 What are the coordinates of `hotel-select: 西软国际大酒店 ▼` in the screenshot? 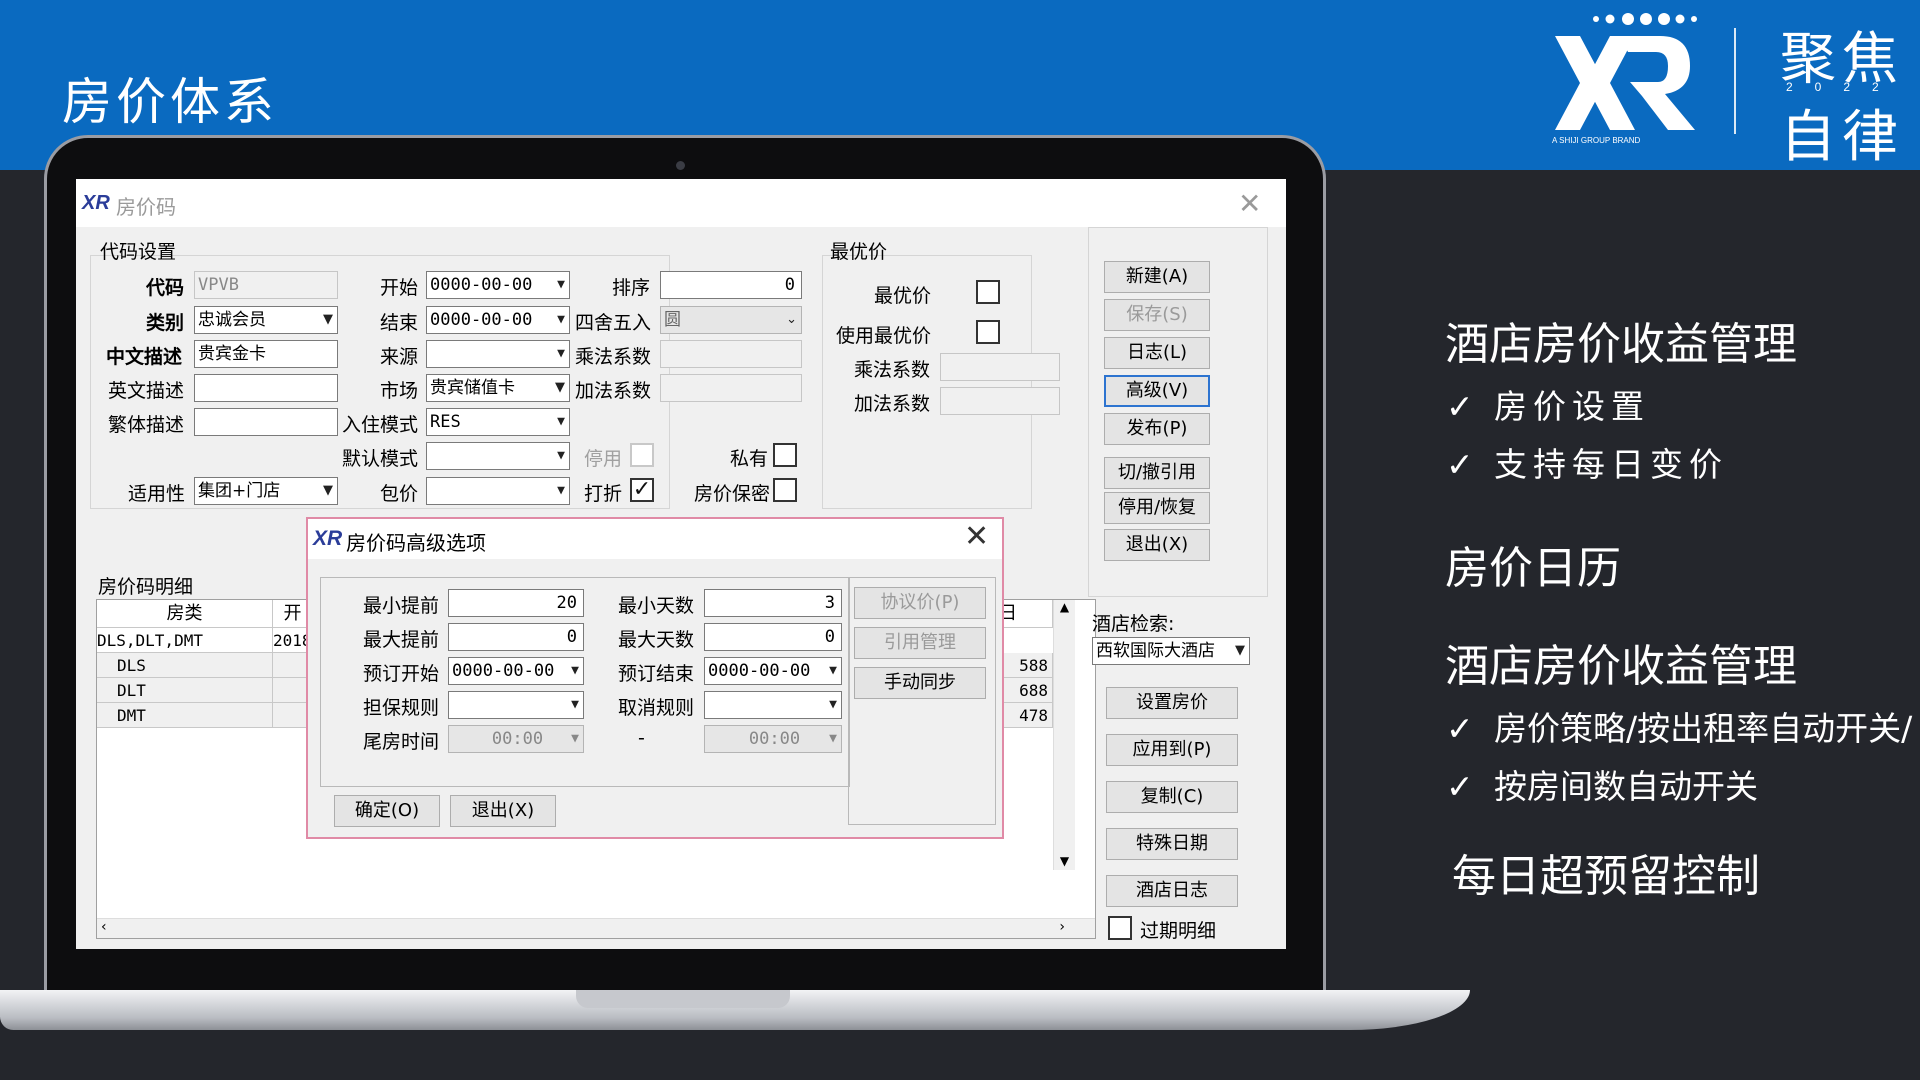 It's located at (1171, 651).